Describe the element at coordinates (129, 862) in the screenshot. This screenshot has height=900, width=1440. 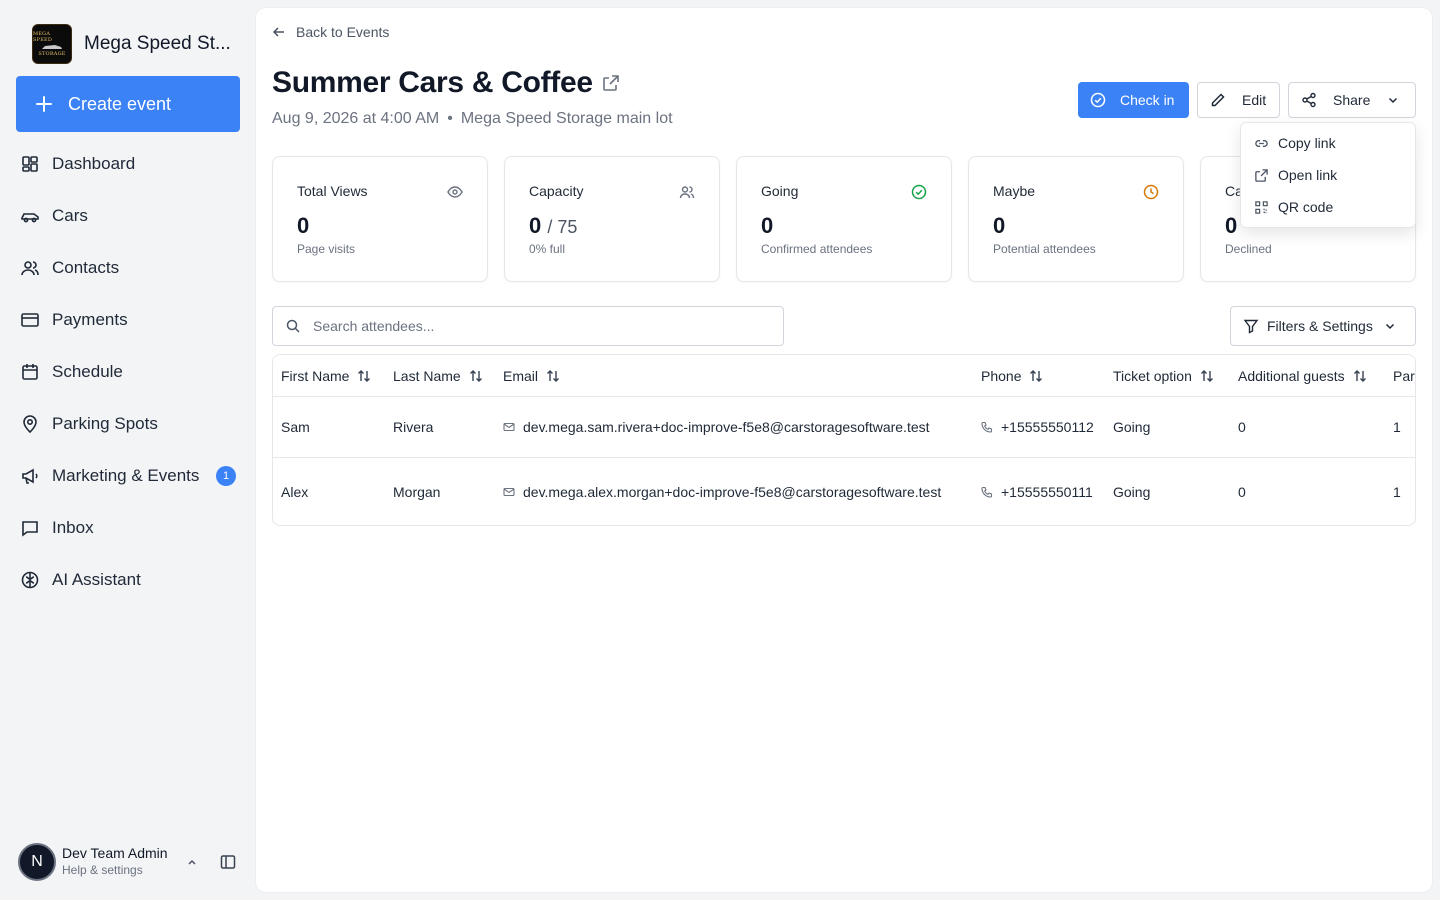
I see `user-menu: N Dev Team Admin Help & settings` at that location.